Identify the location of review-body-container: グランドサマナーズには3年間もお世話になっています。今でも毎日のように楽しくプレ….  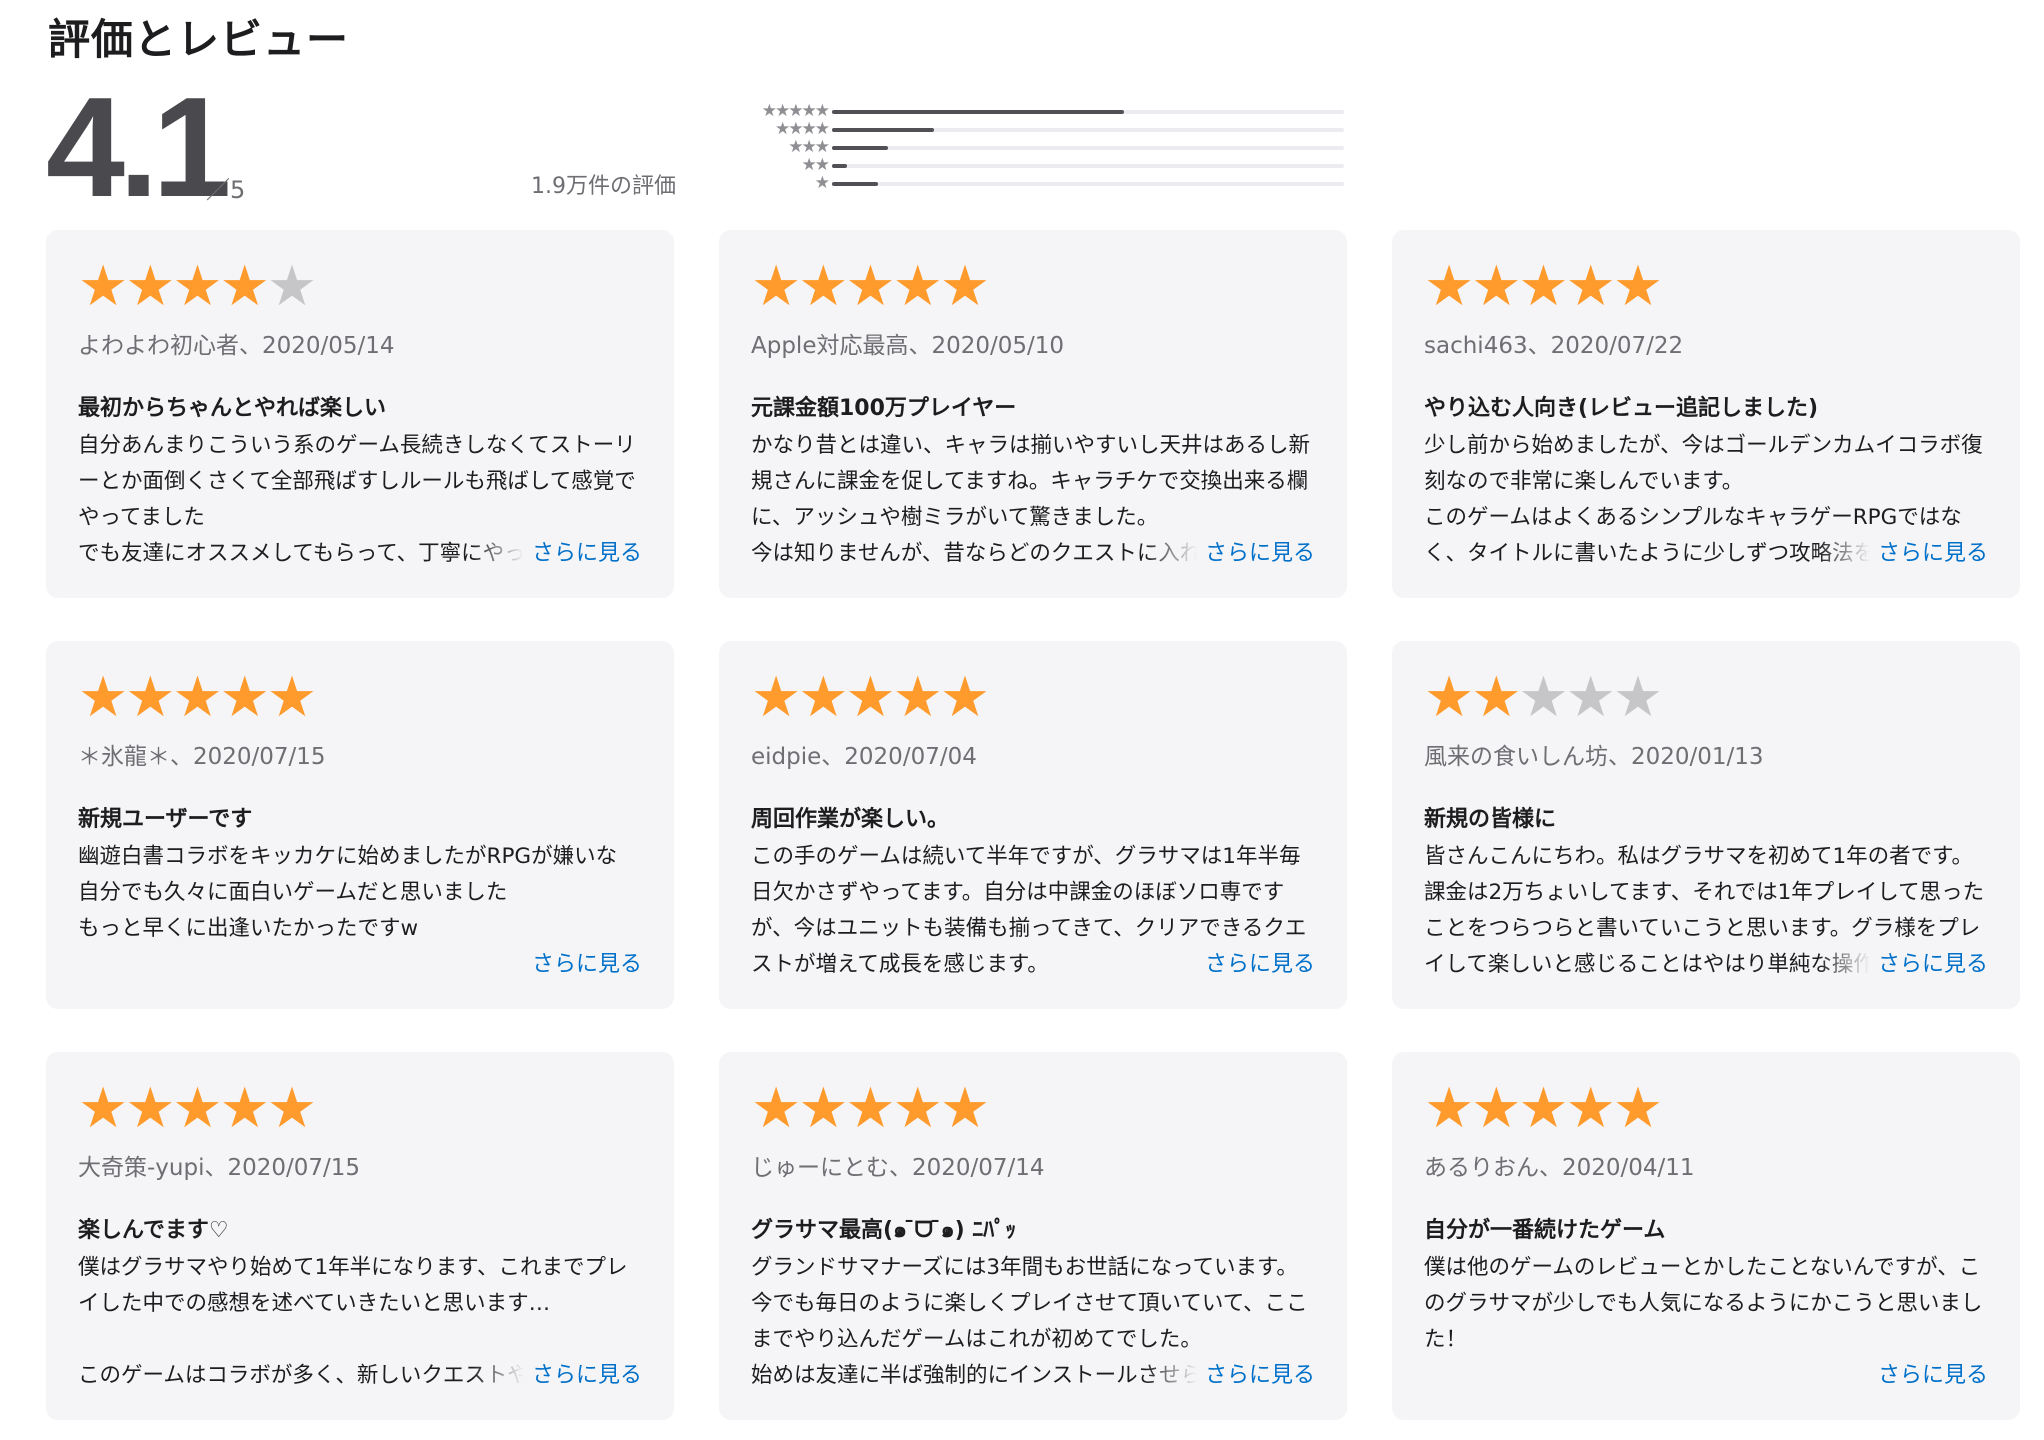
(1033, 1322).